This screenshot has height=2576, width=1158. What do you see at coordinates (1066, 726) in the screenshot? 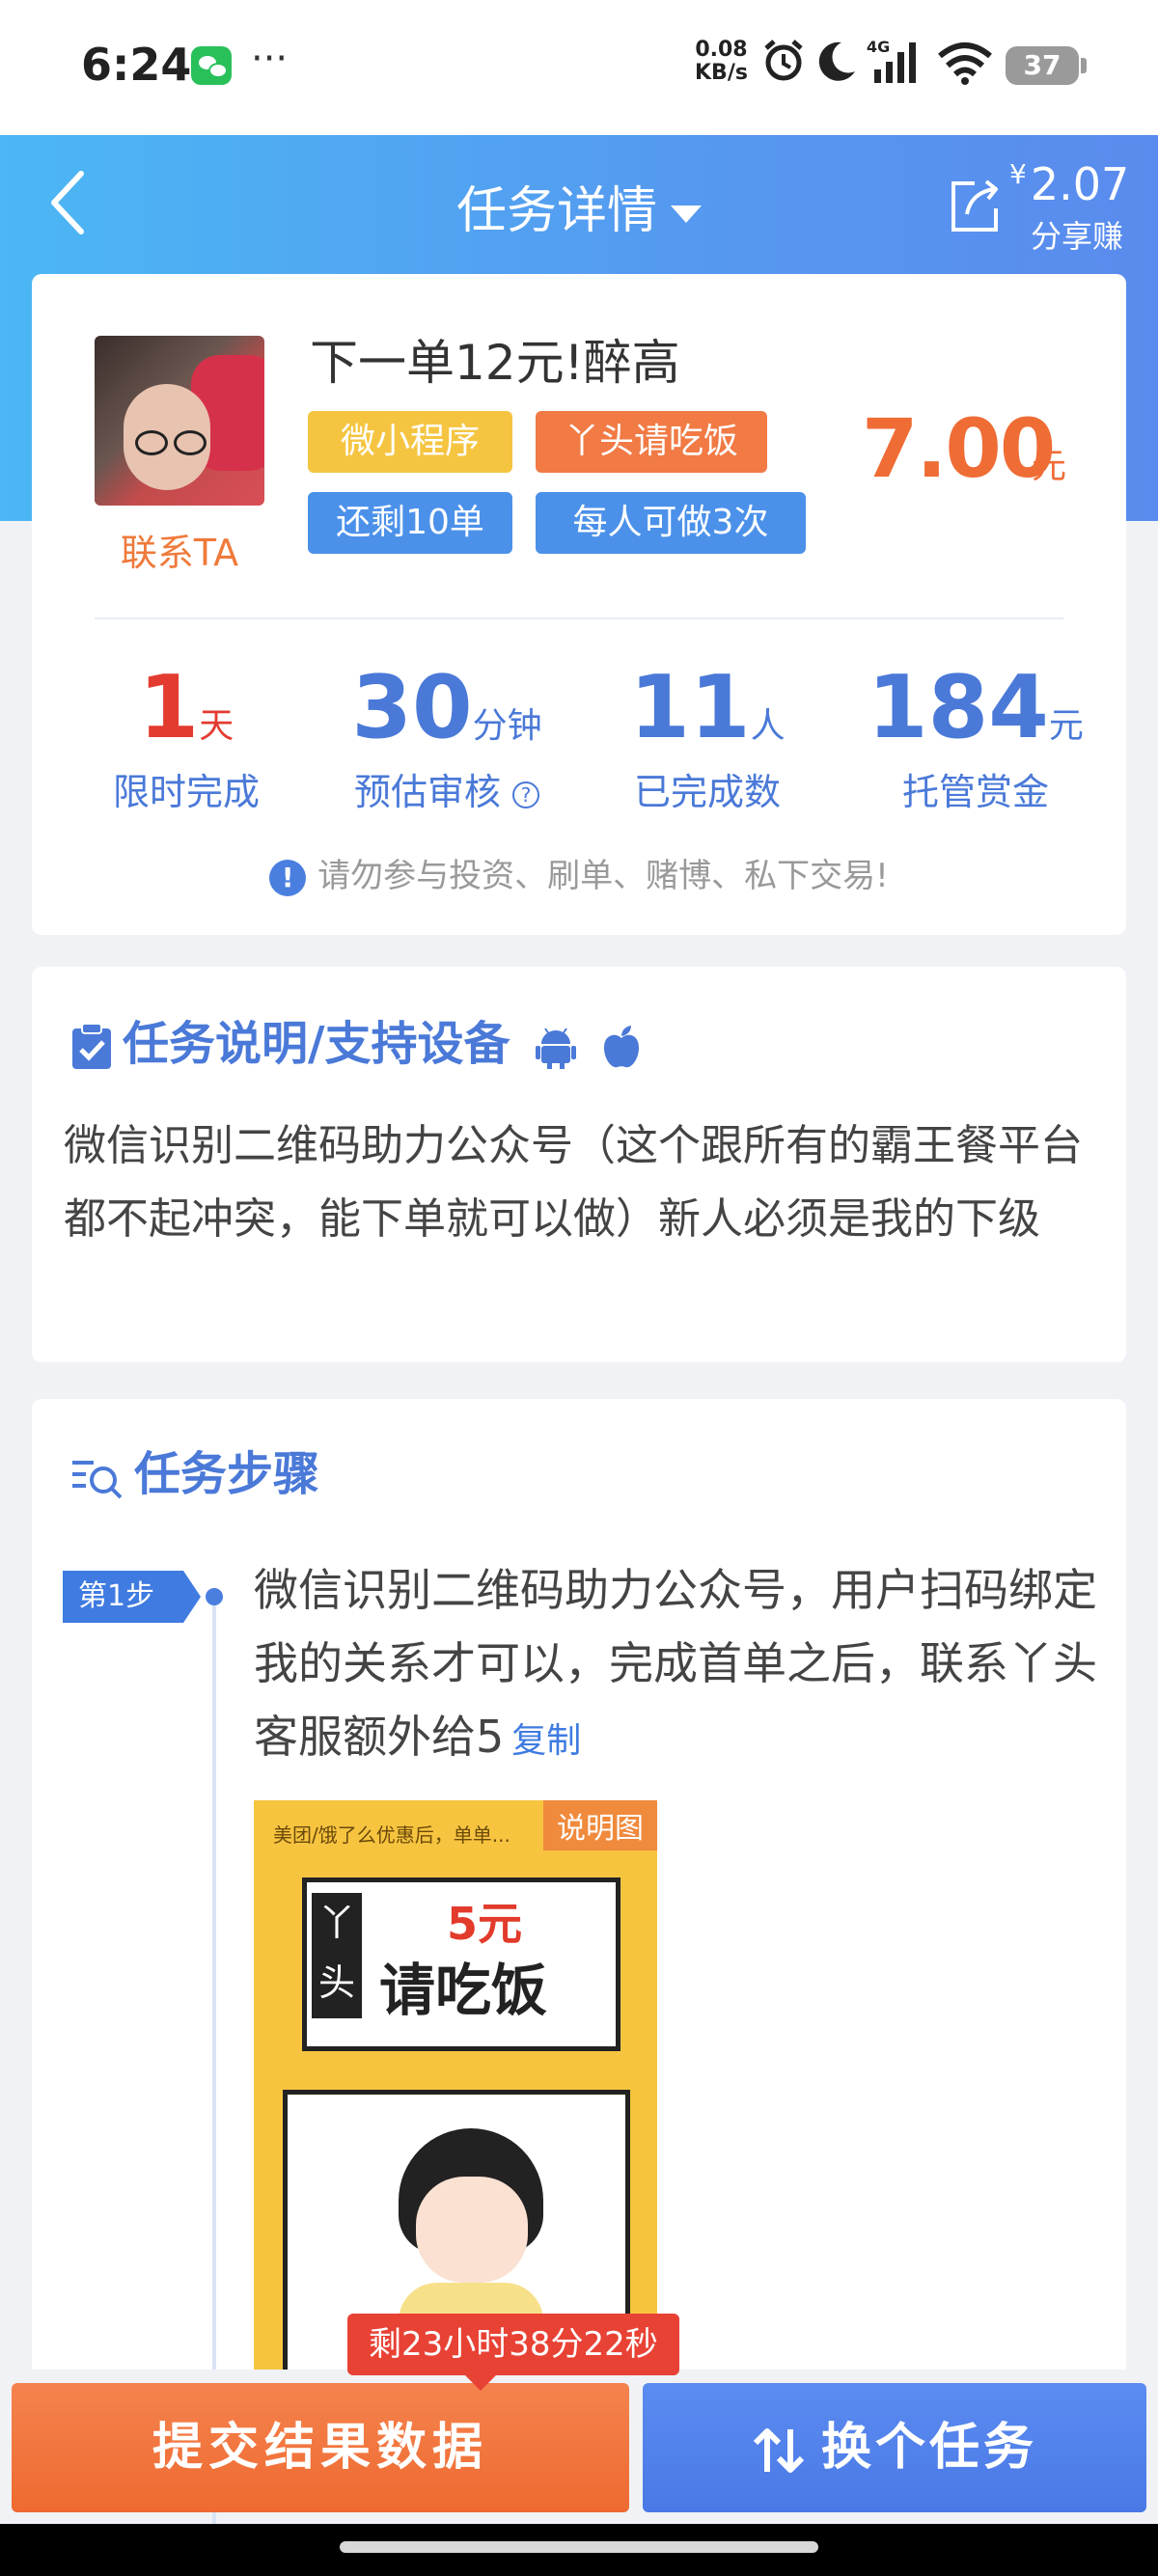
I see `stat-unit: 元` at bounding box center [1066, 726].